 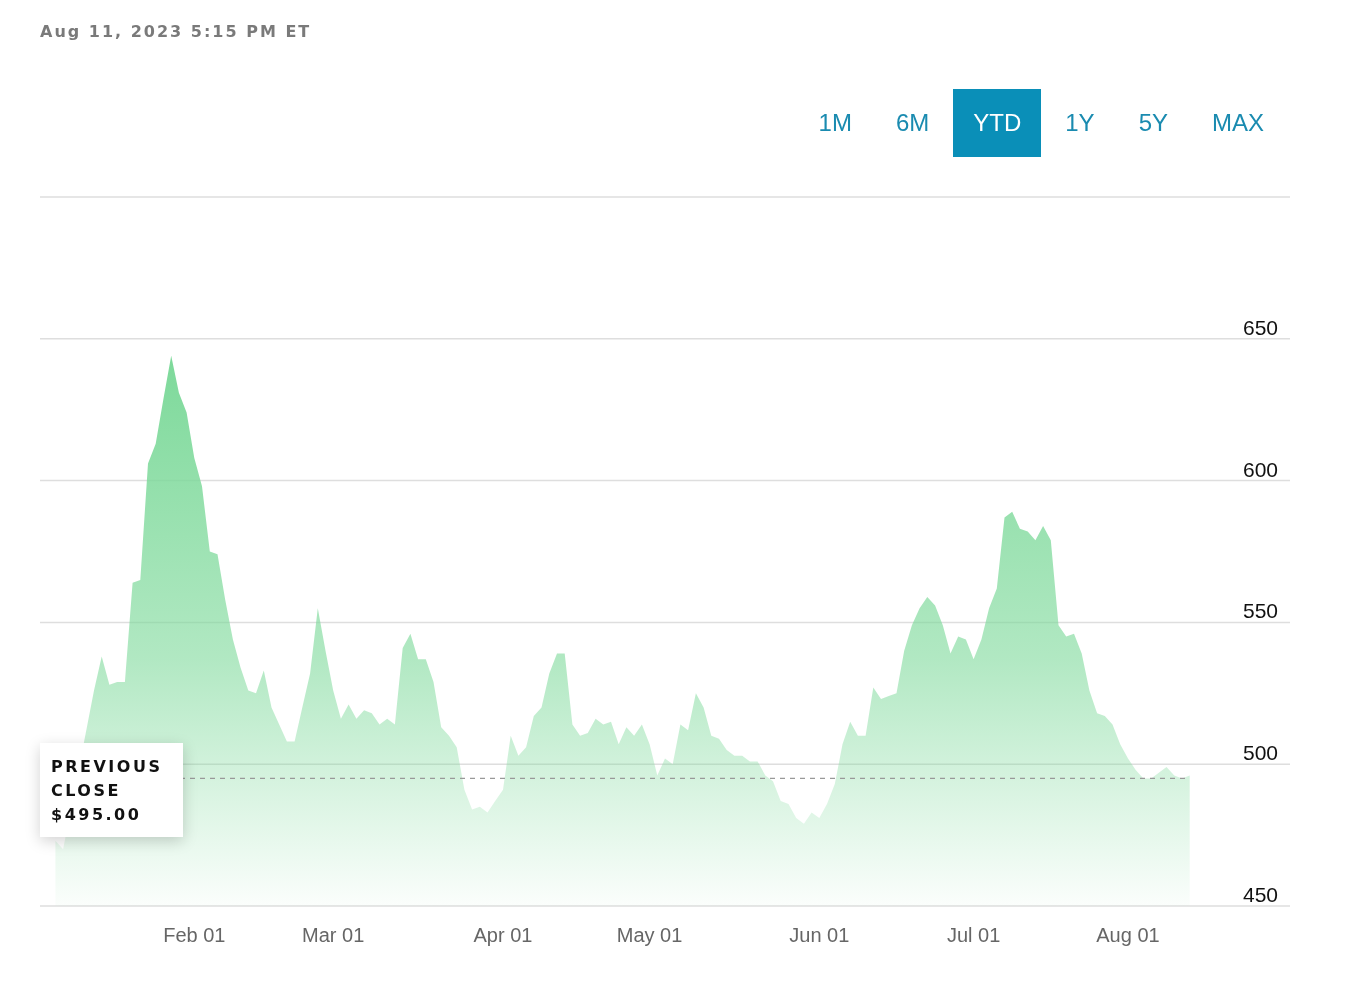 What do you see at coordinates (835, 123) in the screenshot?
I see `range-tab: 1M` at bounding box center [835, 123].